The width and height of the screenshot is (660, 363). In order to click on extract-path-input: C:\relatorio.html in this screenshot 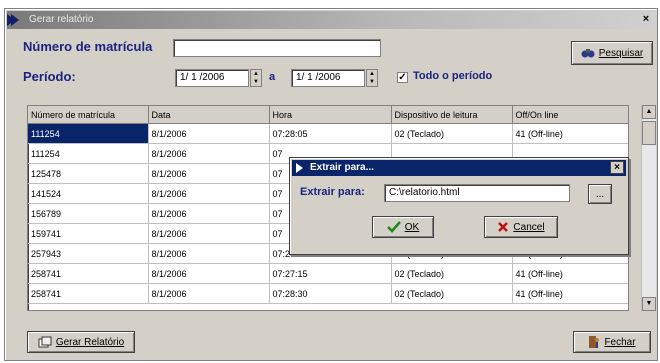, I will do `click(477, 193)`.